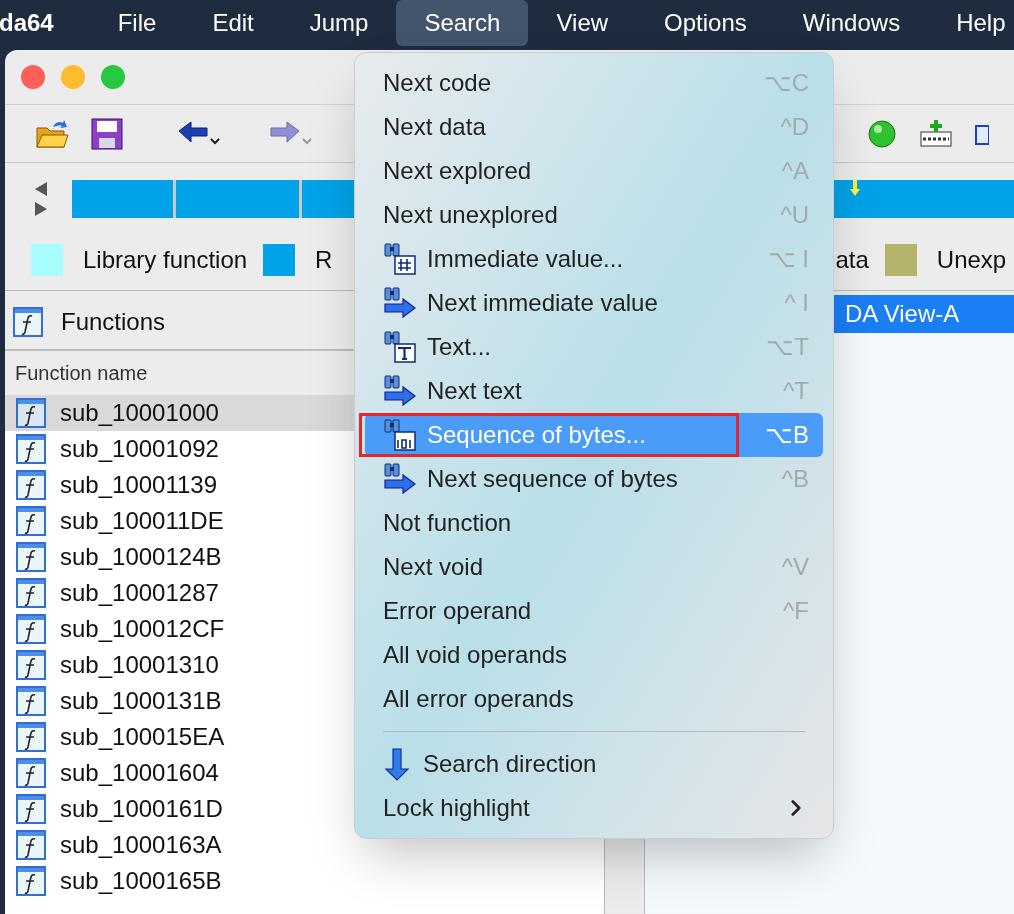 The image size is (1014, 914). What do you see at coordinates (788, 259) in the screenshot?
I see `shortcut-label: ⌥ I` at bounding box center [788, 259].